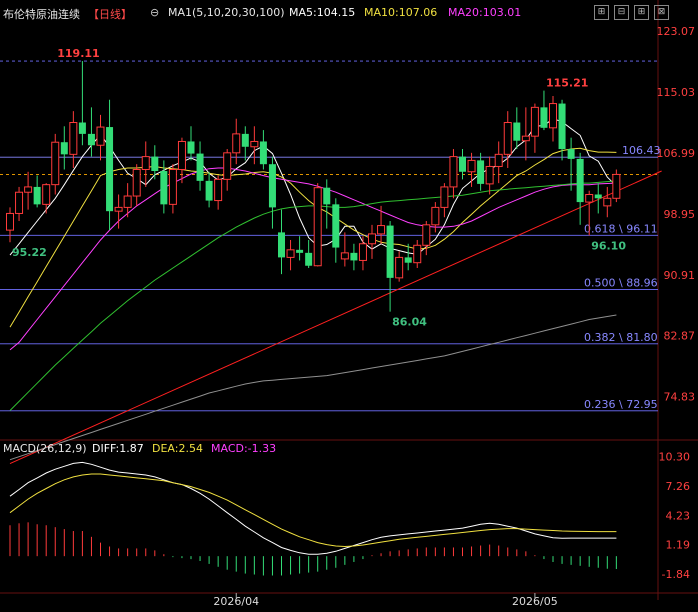 This screenshot has width=698, height=612. Describe the element at coordinates (680, 214) in the screenshot. I see `y-tick-label: 98.95` at that location.